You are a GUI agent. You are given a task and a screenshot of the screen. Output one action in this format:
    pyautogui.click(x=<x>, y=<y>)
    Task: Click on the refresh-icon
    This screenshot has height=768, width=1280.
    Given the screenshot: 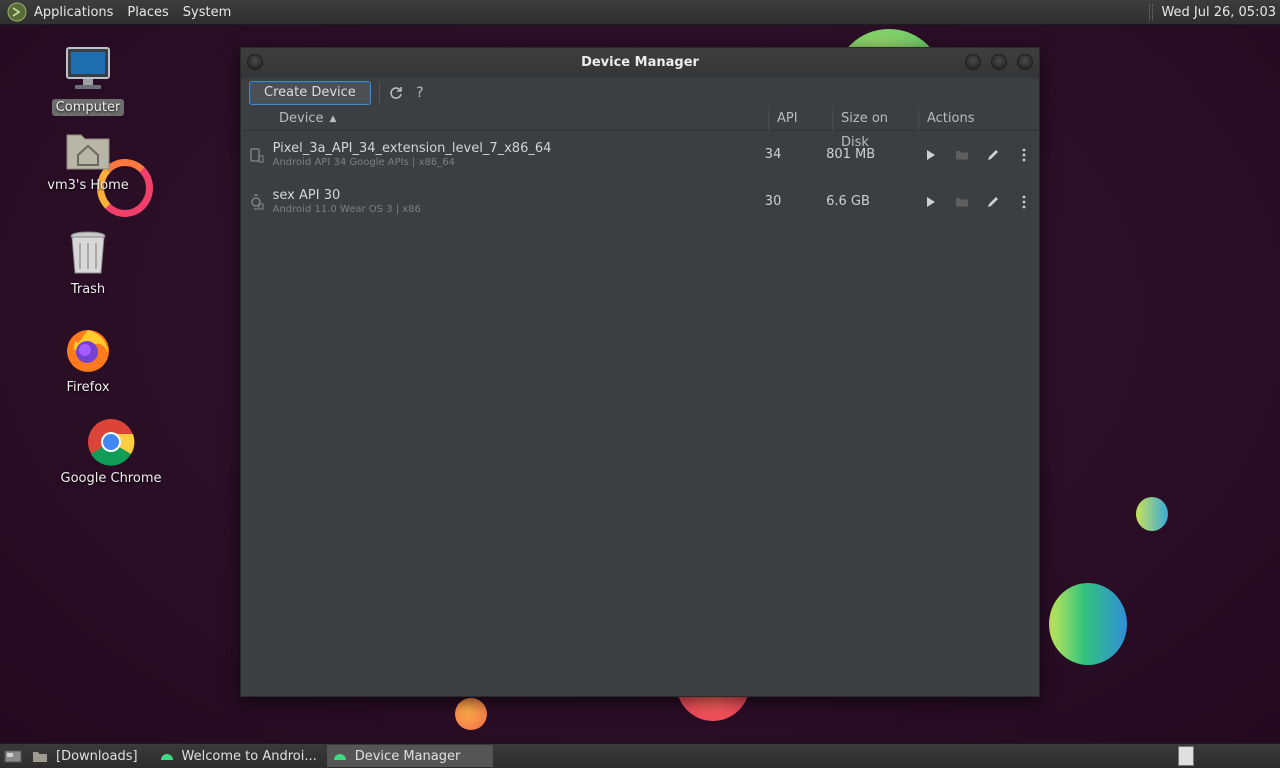 What is the action you would take?
    pyautogui.click(x=396, y=93)
    